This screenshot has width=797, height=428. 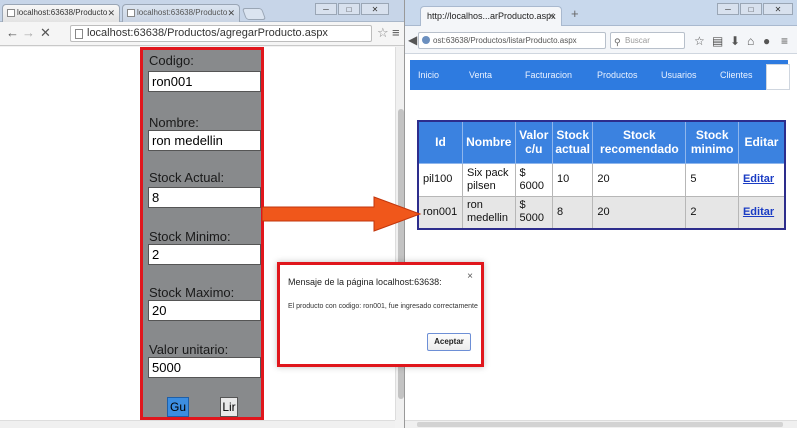 I want to click on cell-valor: $ 6000, so click(x=533, y=179).